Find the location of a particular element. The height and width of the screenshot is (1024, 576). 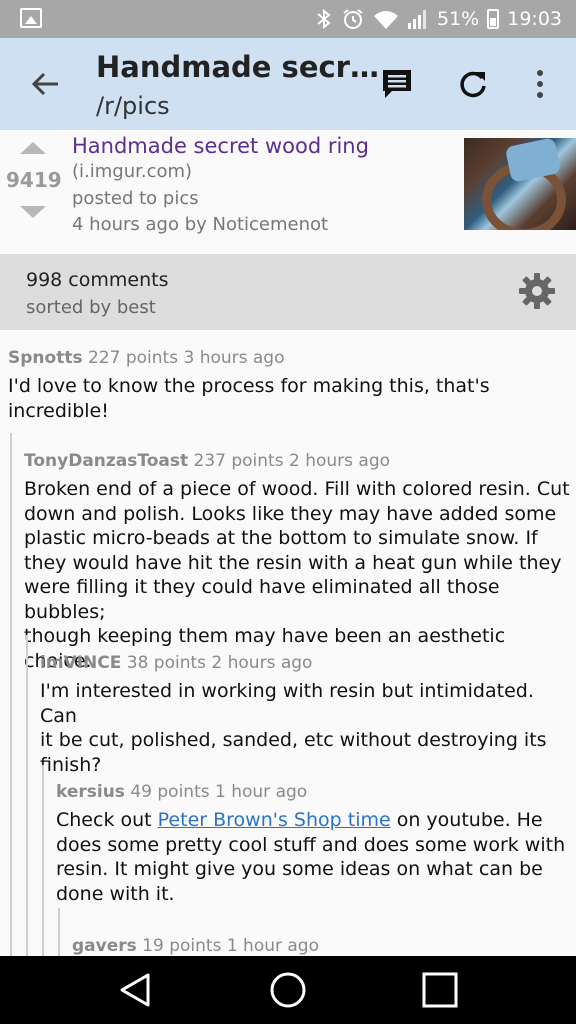

comment-header: imVINCE 38 points 2 hours ago is located at coordinates (307, 663).